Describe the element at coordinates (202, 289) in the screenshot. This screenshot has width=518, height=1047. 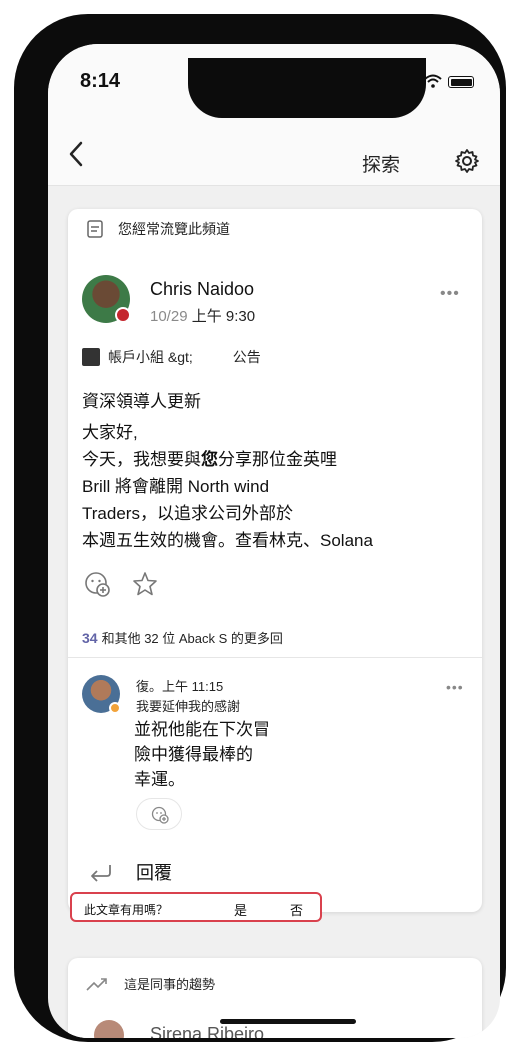
I see `post-author: Chris Naidoo` at that location.